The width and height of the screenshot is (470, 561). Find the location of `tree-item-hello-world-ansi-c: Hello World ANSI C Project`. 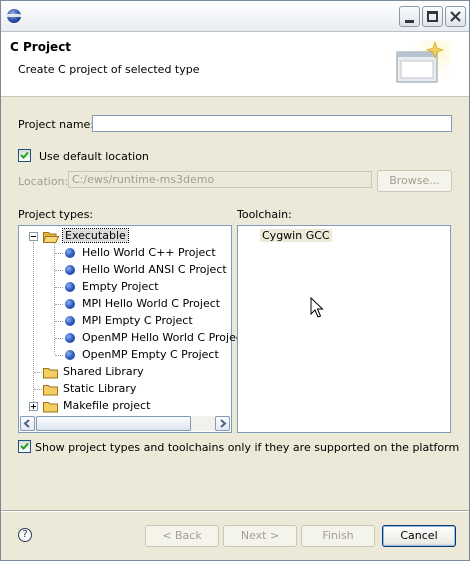

tree-item-hello-world-ansi-c: Hello World ANSI C Project is located at coordinates (125, 270).